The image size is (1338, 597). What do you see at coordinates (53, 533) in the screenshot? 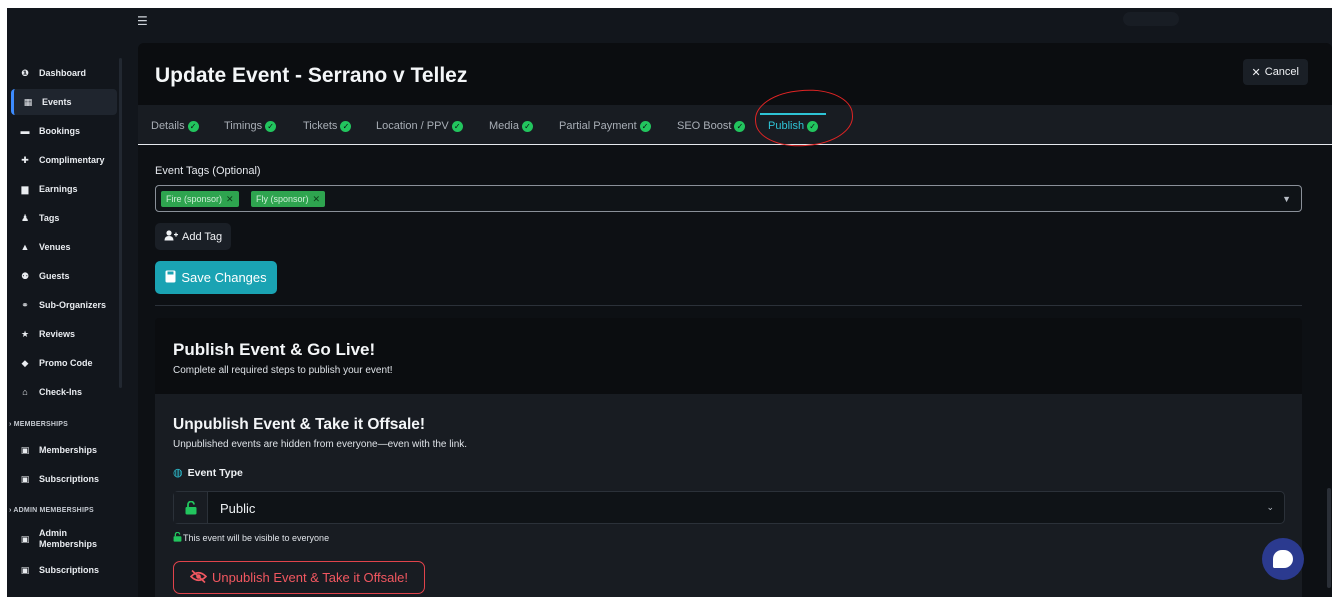
I see `label-line-1: Admin` at bounding box center [53, 533].